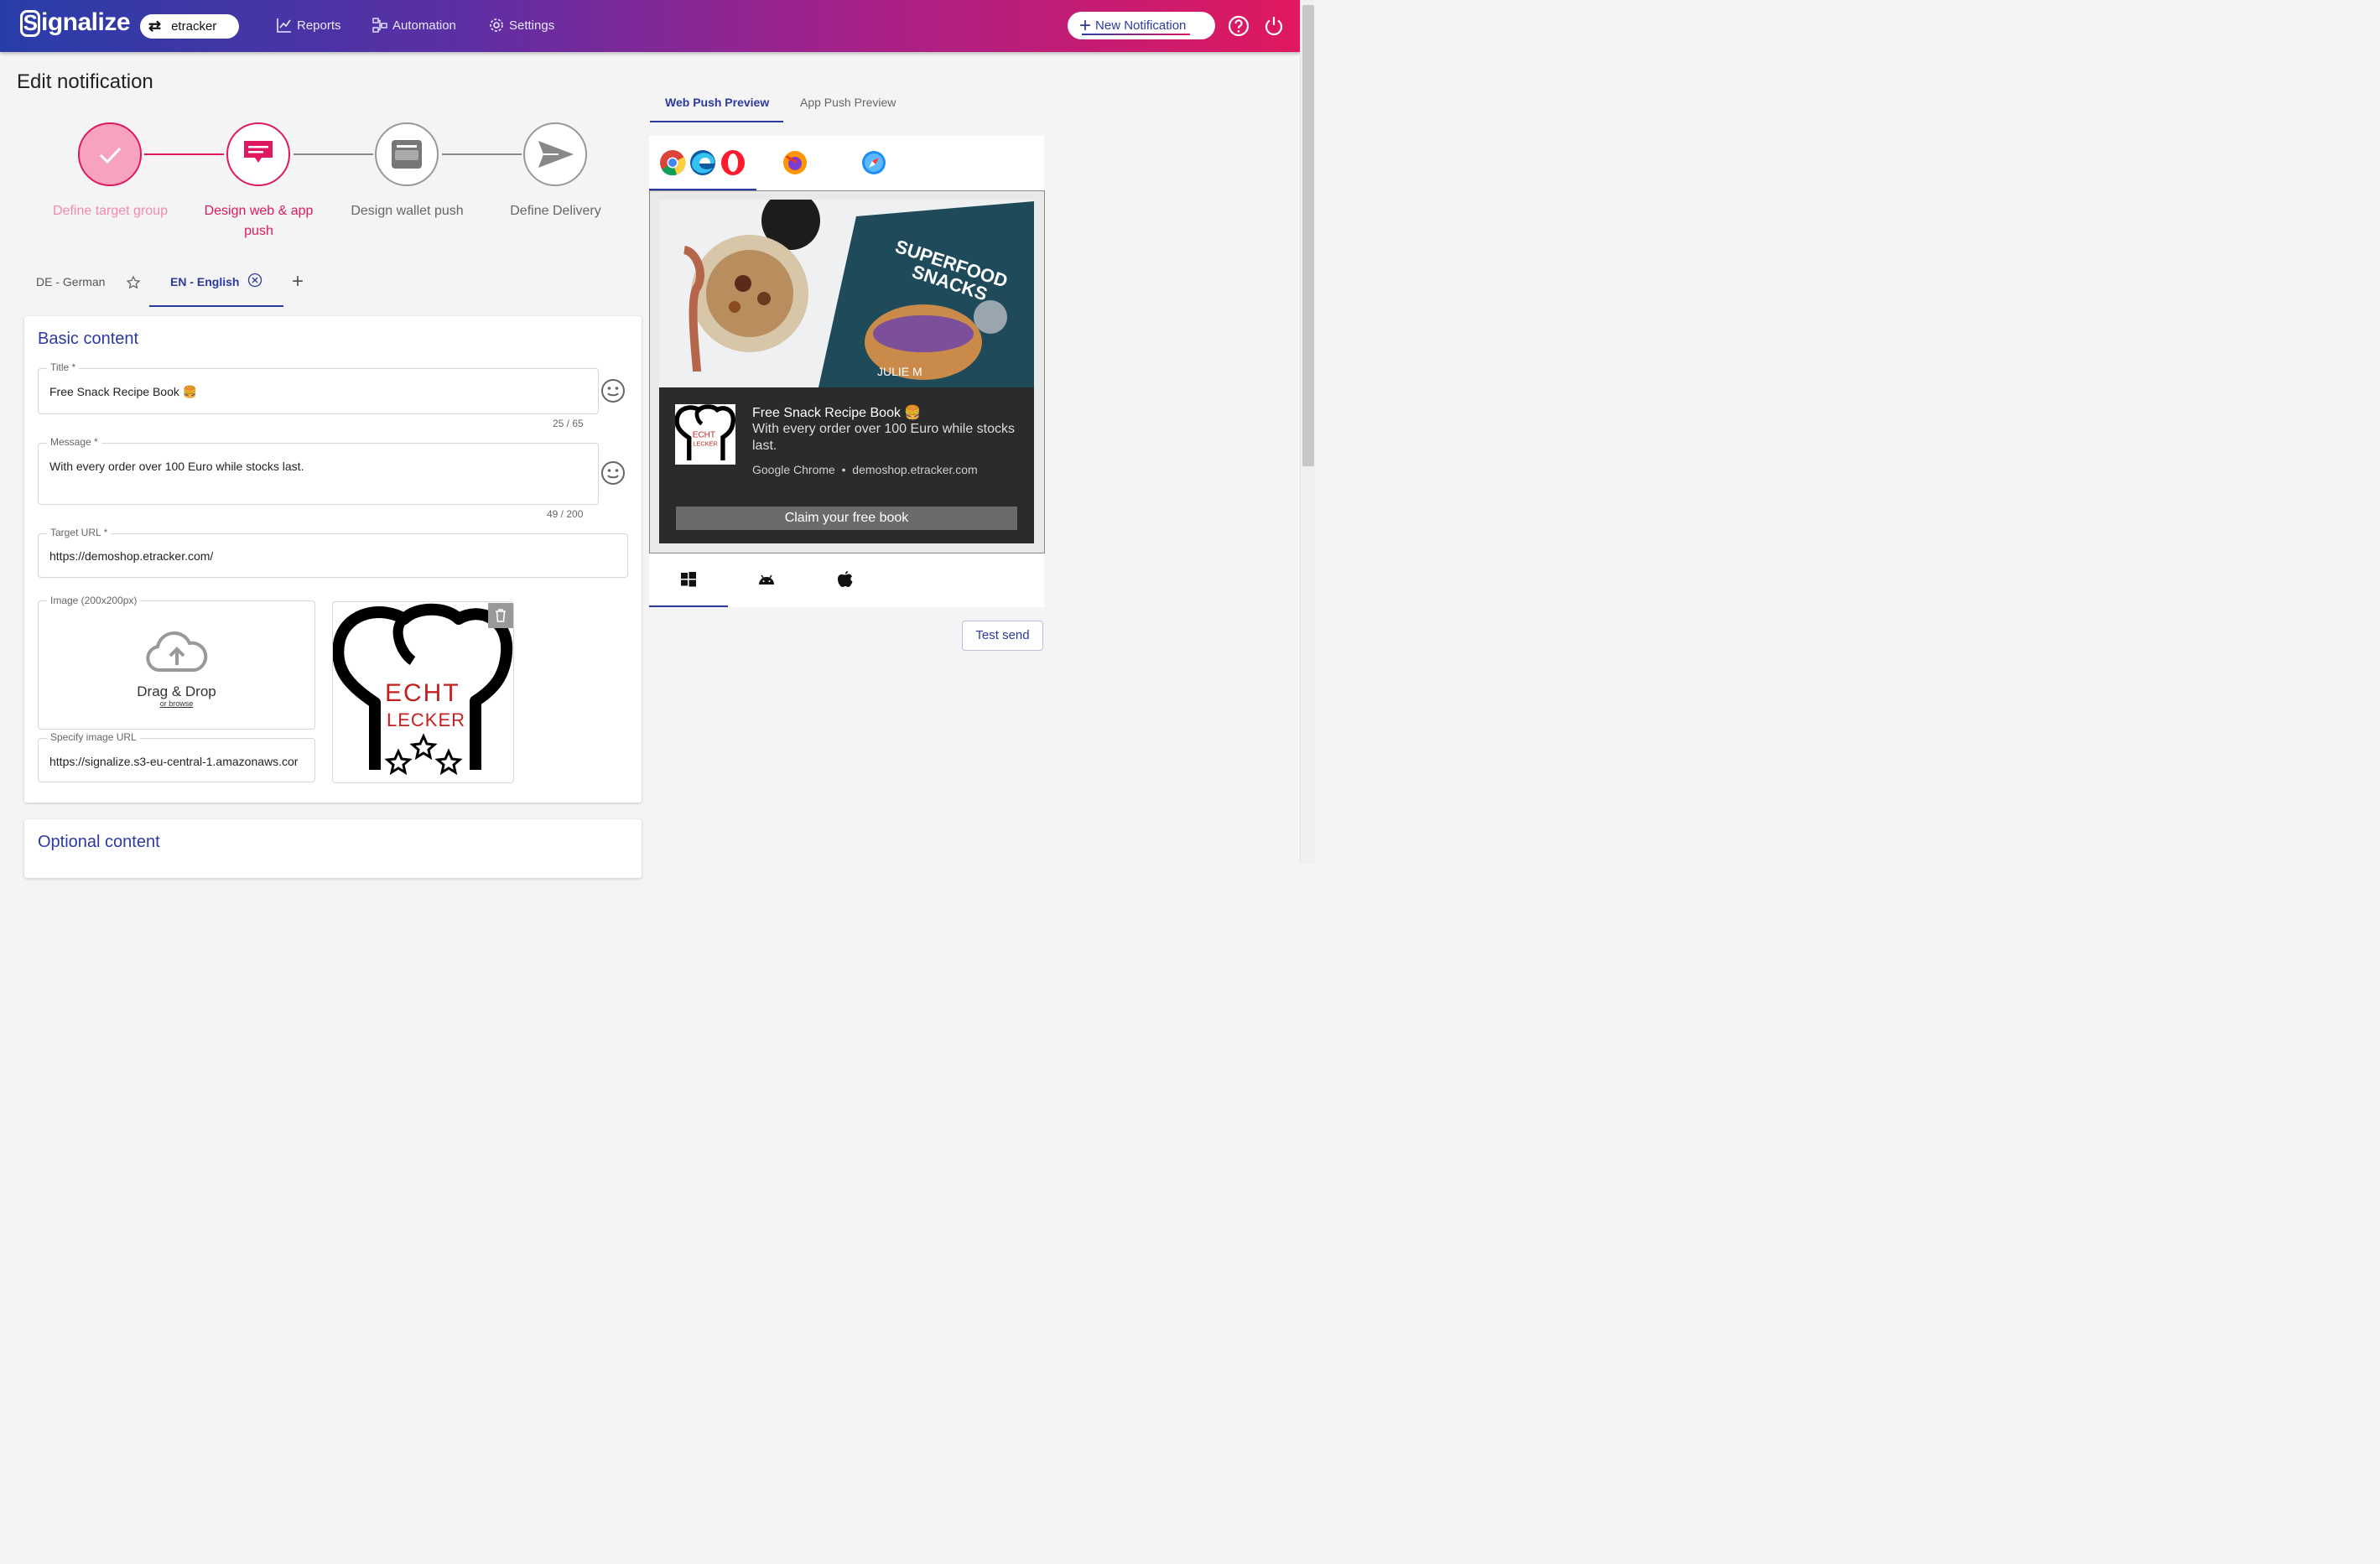 Image resolution: width=2380 pixels, height=1564 pixels. I want to click on trash-icon, so click(501, 615).